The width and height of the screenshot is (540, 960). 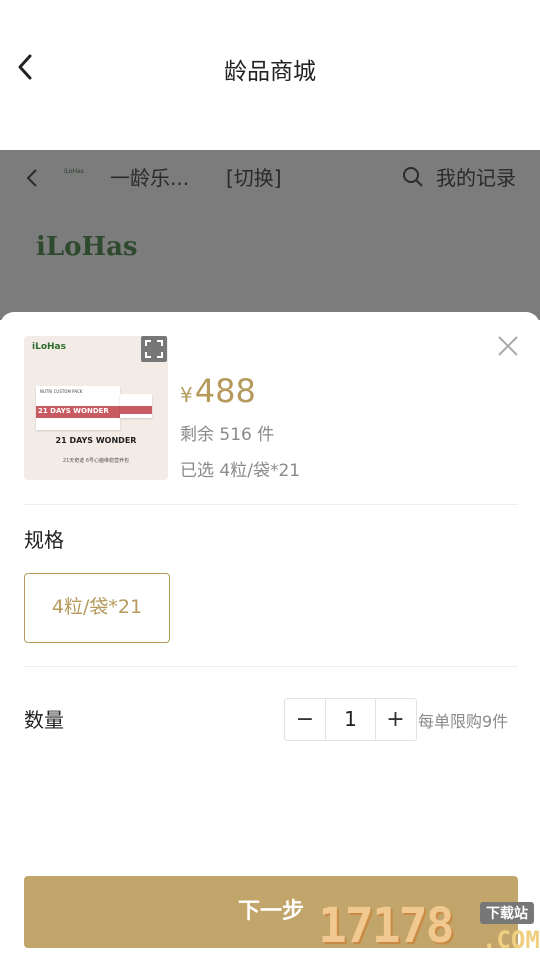 What do you see at coordinates (507, 913) in the screenshot?
I see `watermark-download: 下载站` at bounding box center [507, 913].